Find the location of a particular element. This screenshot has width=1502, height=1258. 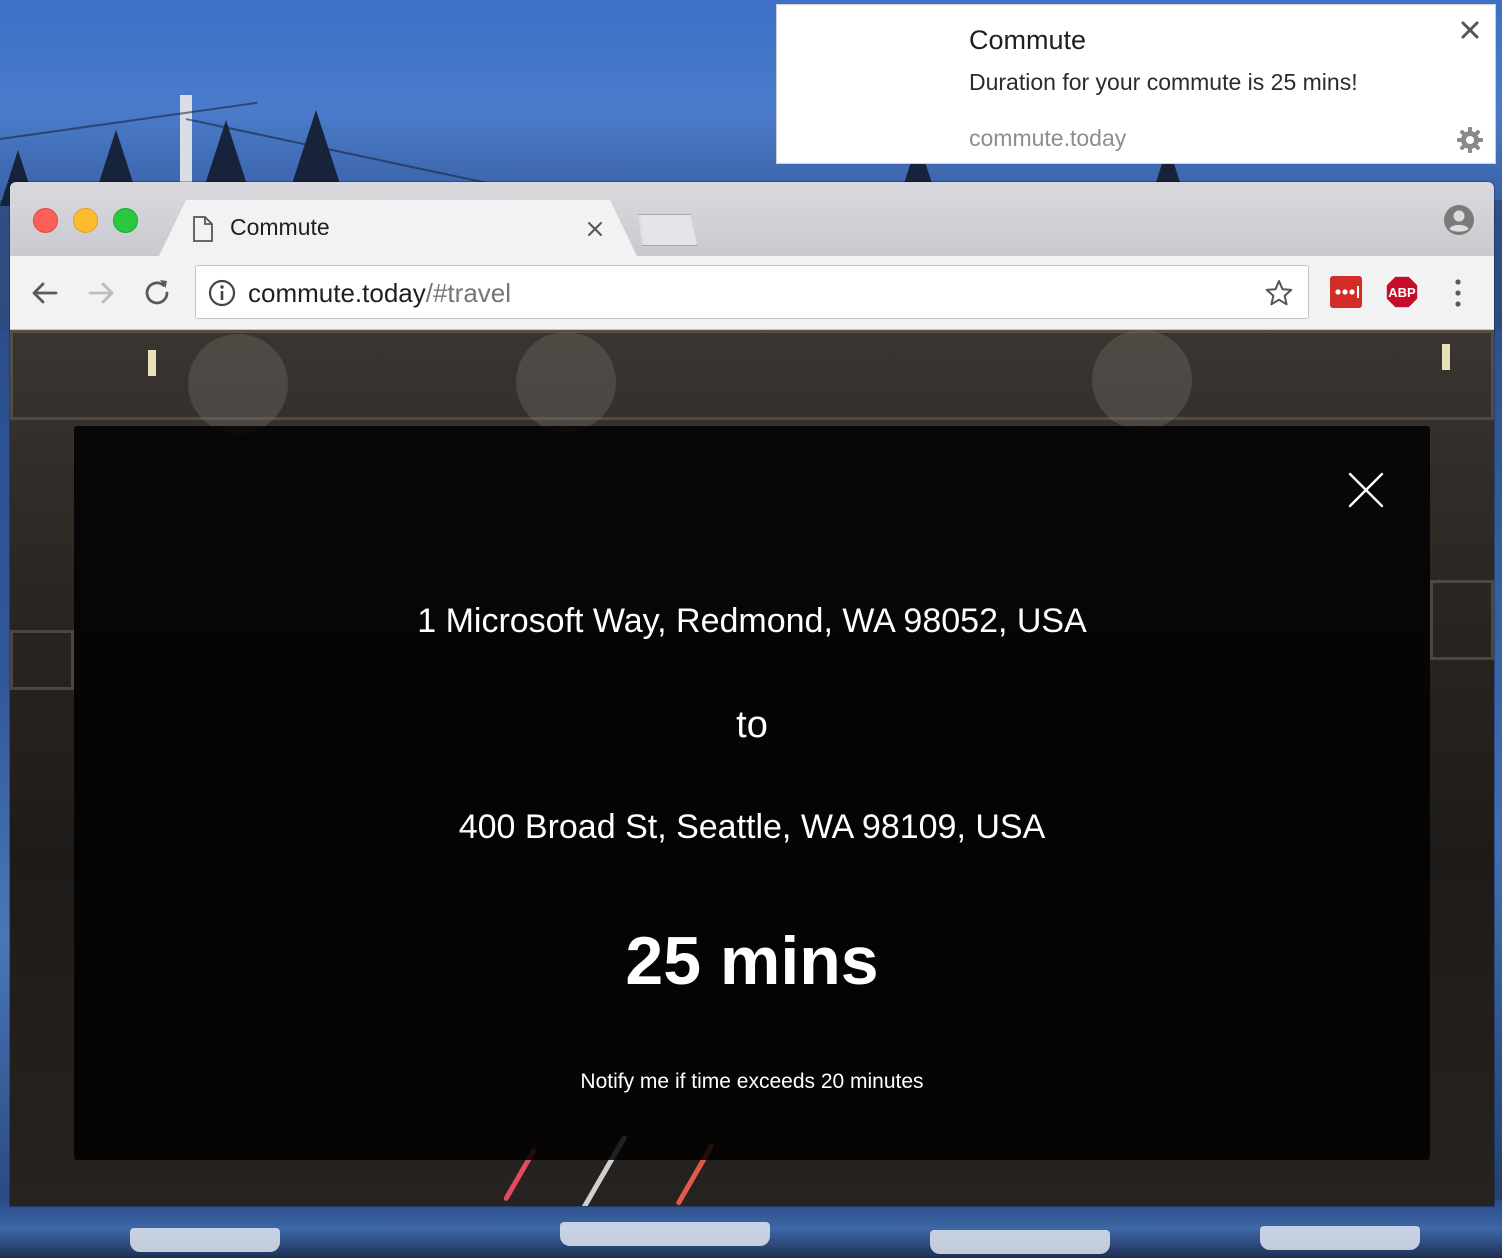

reload-icon is located at coordinates (157, 293).